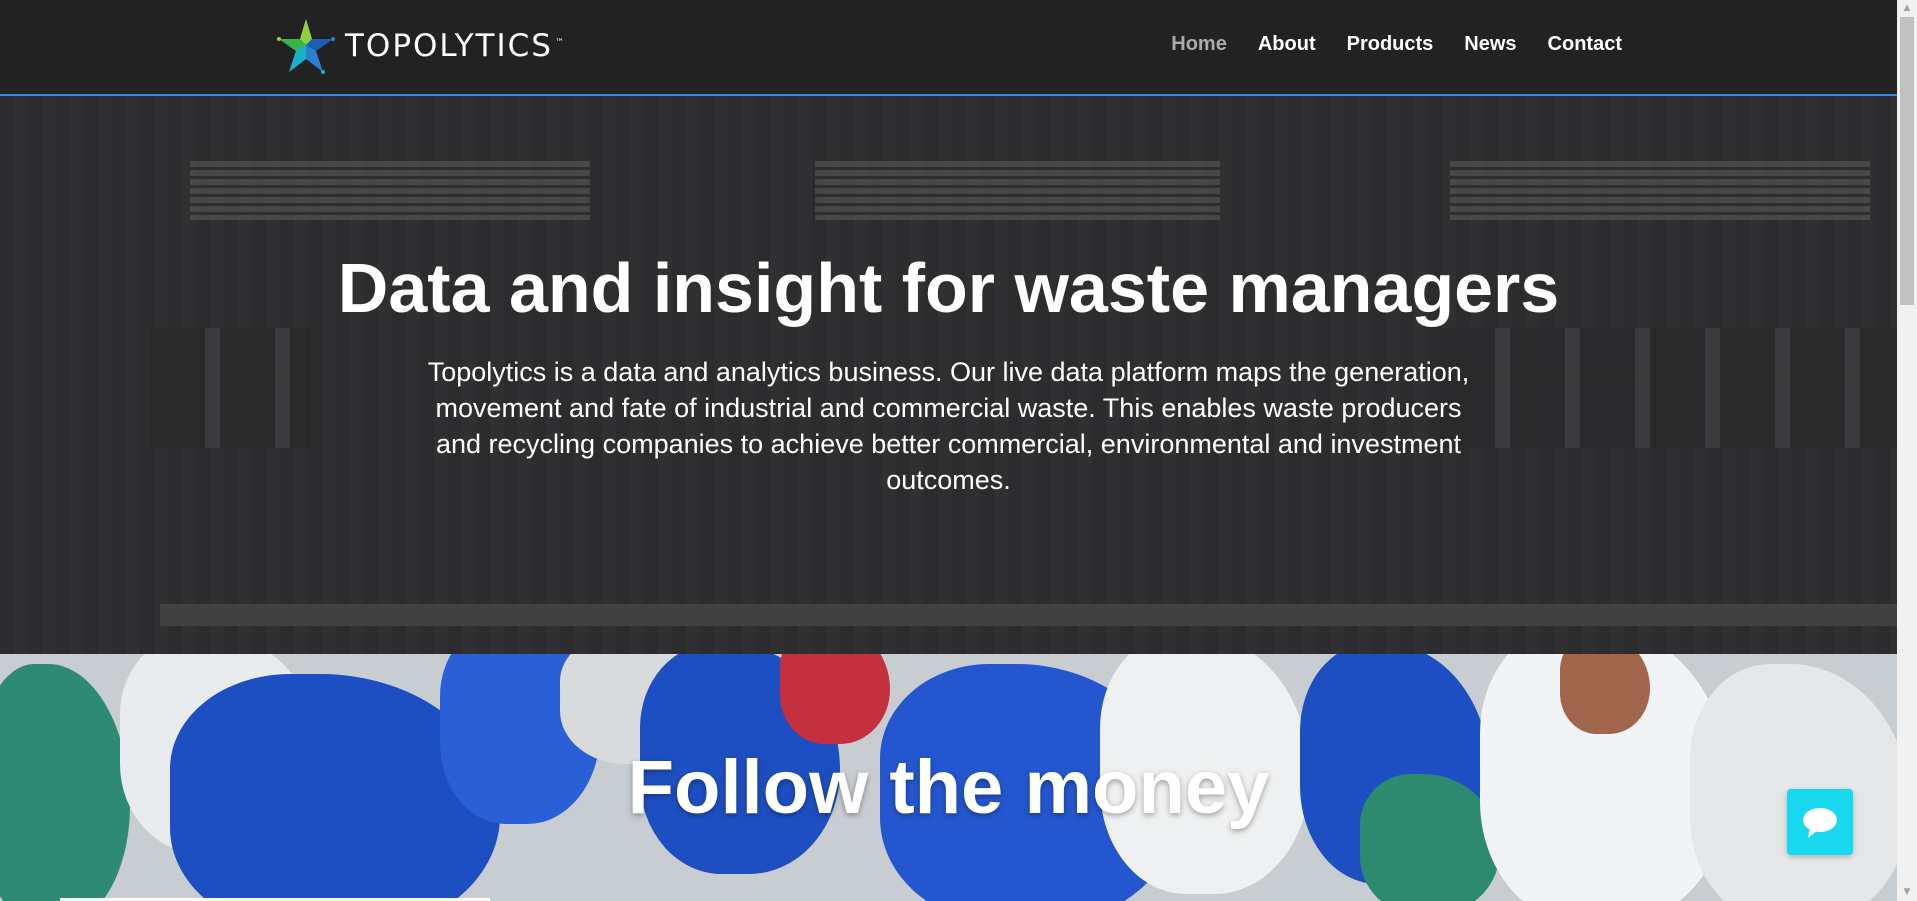  Describe the element at coordinates (1287, 44) in the screenshot. I see `nav-about-link: About` at that location.